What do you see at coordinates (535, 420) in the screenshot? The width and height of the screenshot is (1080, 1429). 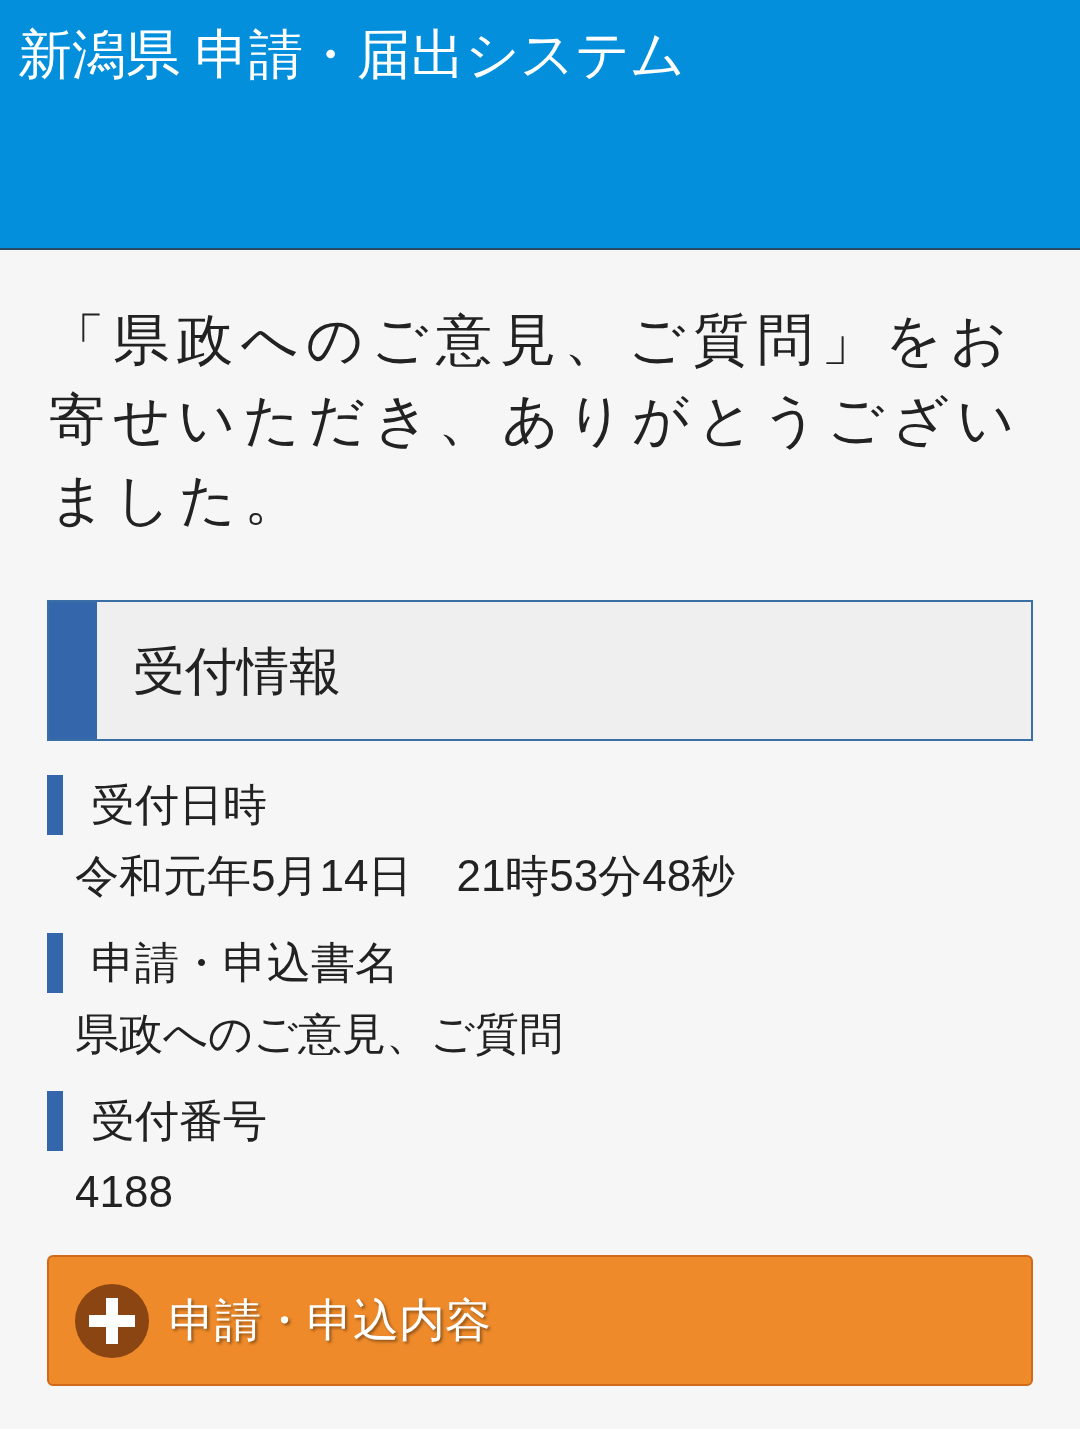 I see `thank-you-message: 「県政へのご意見、ご質問」をお寄せいただき、ありがとうございました。` at bounding box center [535, 420].